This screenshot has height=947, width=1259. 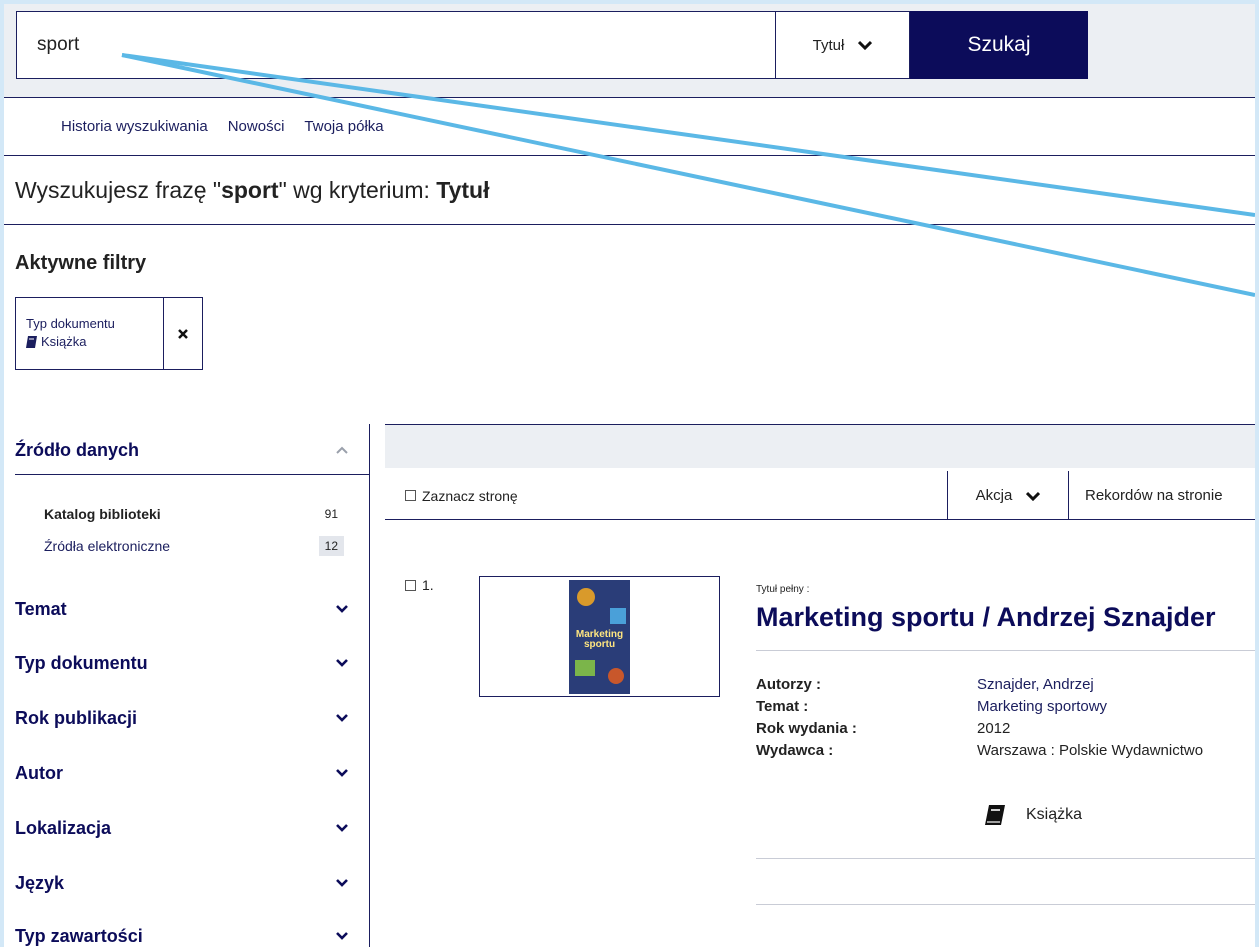 What do you see at coordinates (79, 935) in the screenshot?
I see `facet-label: Typ zawartości` at bounding box center [79, 935].